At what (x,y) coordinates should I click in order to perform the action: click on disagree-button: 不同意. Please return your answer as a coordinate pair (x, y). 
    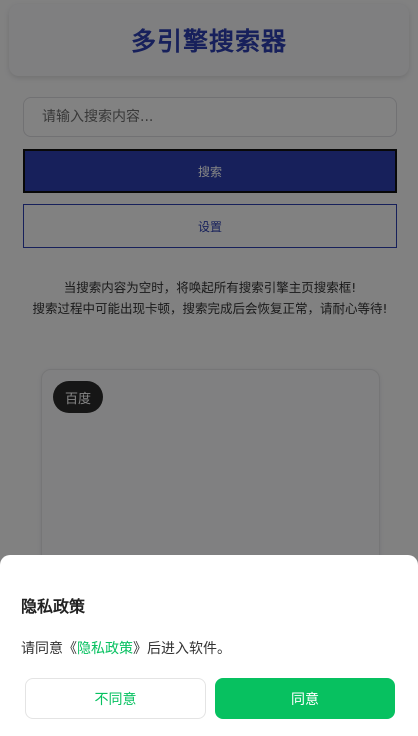
    Looking at the image, I should click on (115, 698).